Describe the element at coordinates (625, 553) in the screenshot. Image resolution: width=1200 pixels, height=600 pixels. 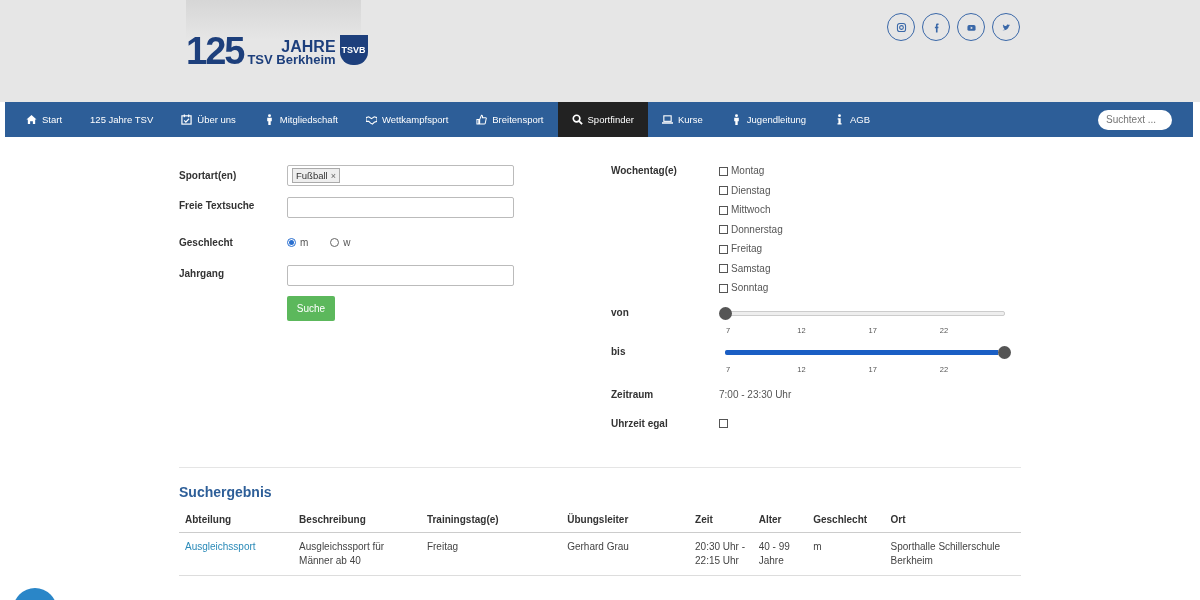
I see `table-cell: Gerhard Grau` at that location.